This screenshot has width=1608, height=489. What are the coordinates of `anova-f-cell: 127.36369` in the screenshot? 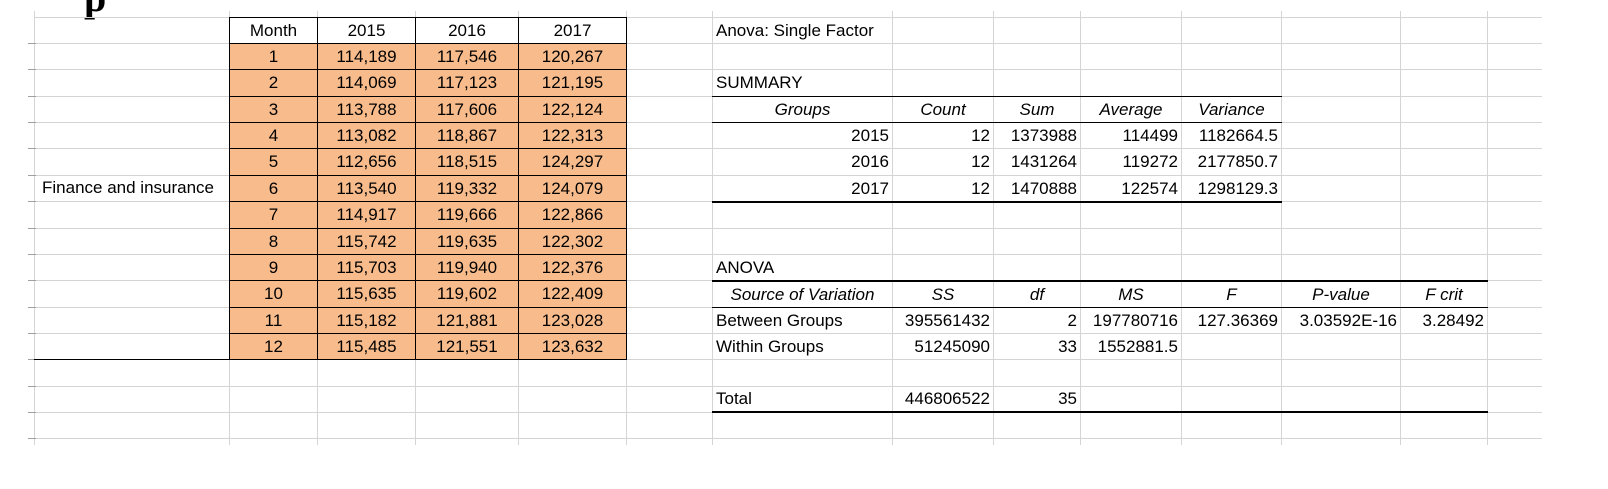 It's located at (1231, 321).